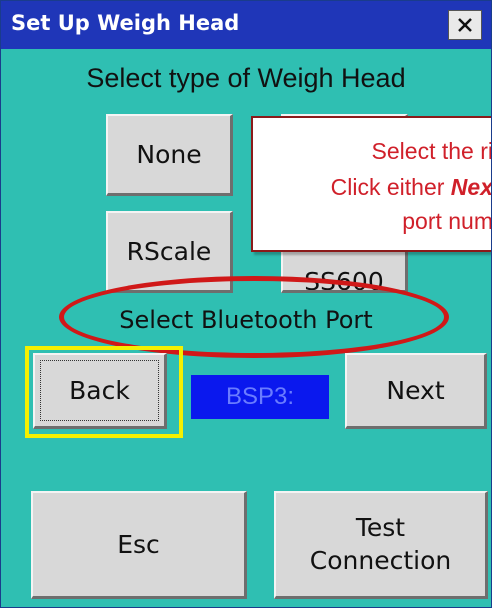  Describe the element at coordinates (246, 25) in the screenshot. I see `title-bar: Set Up Weigh Head` at that location.